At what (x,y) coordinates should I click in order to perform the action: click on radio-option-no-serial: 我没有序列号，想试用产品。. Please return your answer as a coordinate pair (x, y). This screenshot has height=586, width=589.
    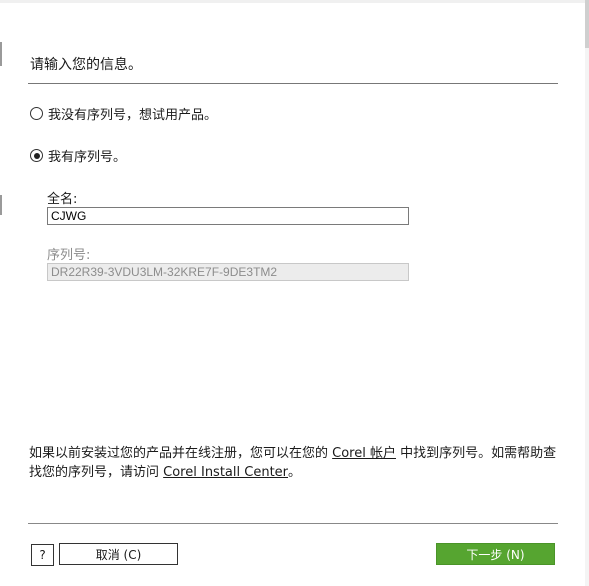
    Looking at the image, I should click on (123, 113).